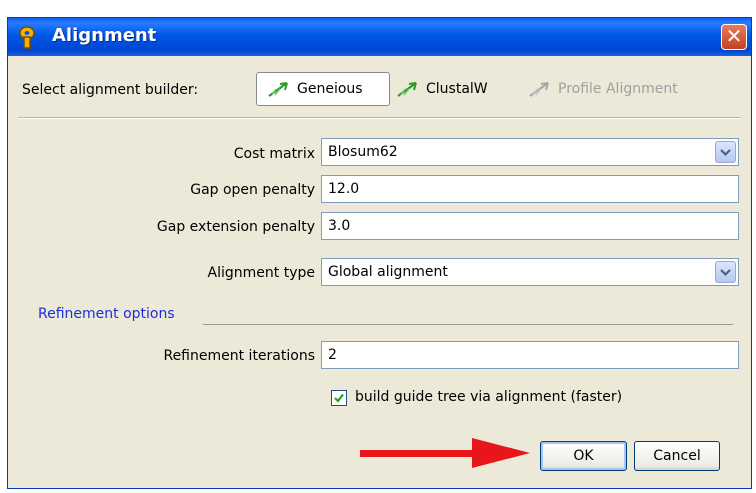 This screenshot has width=756, height=493. Describe the element at coordinates (677, 456) in the screenshot. I see `cancel-button: Cancel` at that location.